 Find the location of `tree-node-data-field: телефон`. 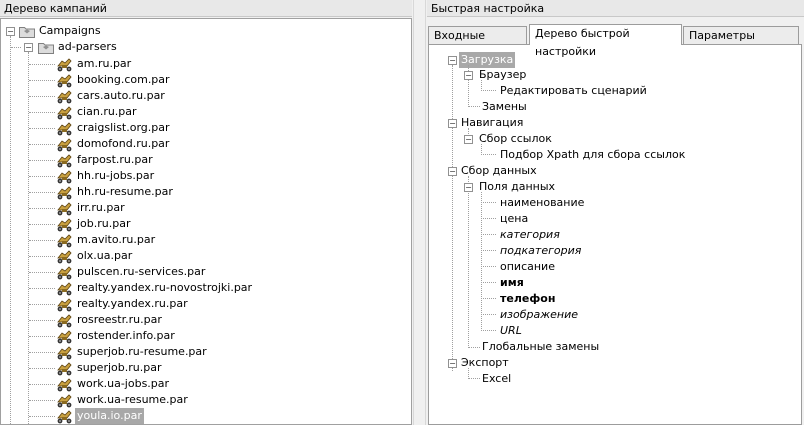

tree-node-data-field: телефон is located at coordinates (527, 299).